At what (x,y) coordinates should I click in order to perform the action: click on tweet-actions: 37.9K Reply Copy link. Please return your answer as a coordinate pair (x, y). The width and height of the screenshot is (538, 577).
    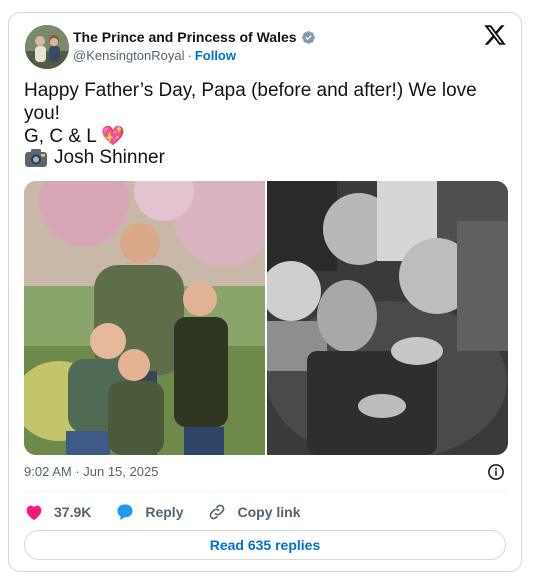
    Looking at the image, I should click on (174, 512).